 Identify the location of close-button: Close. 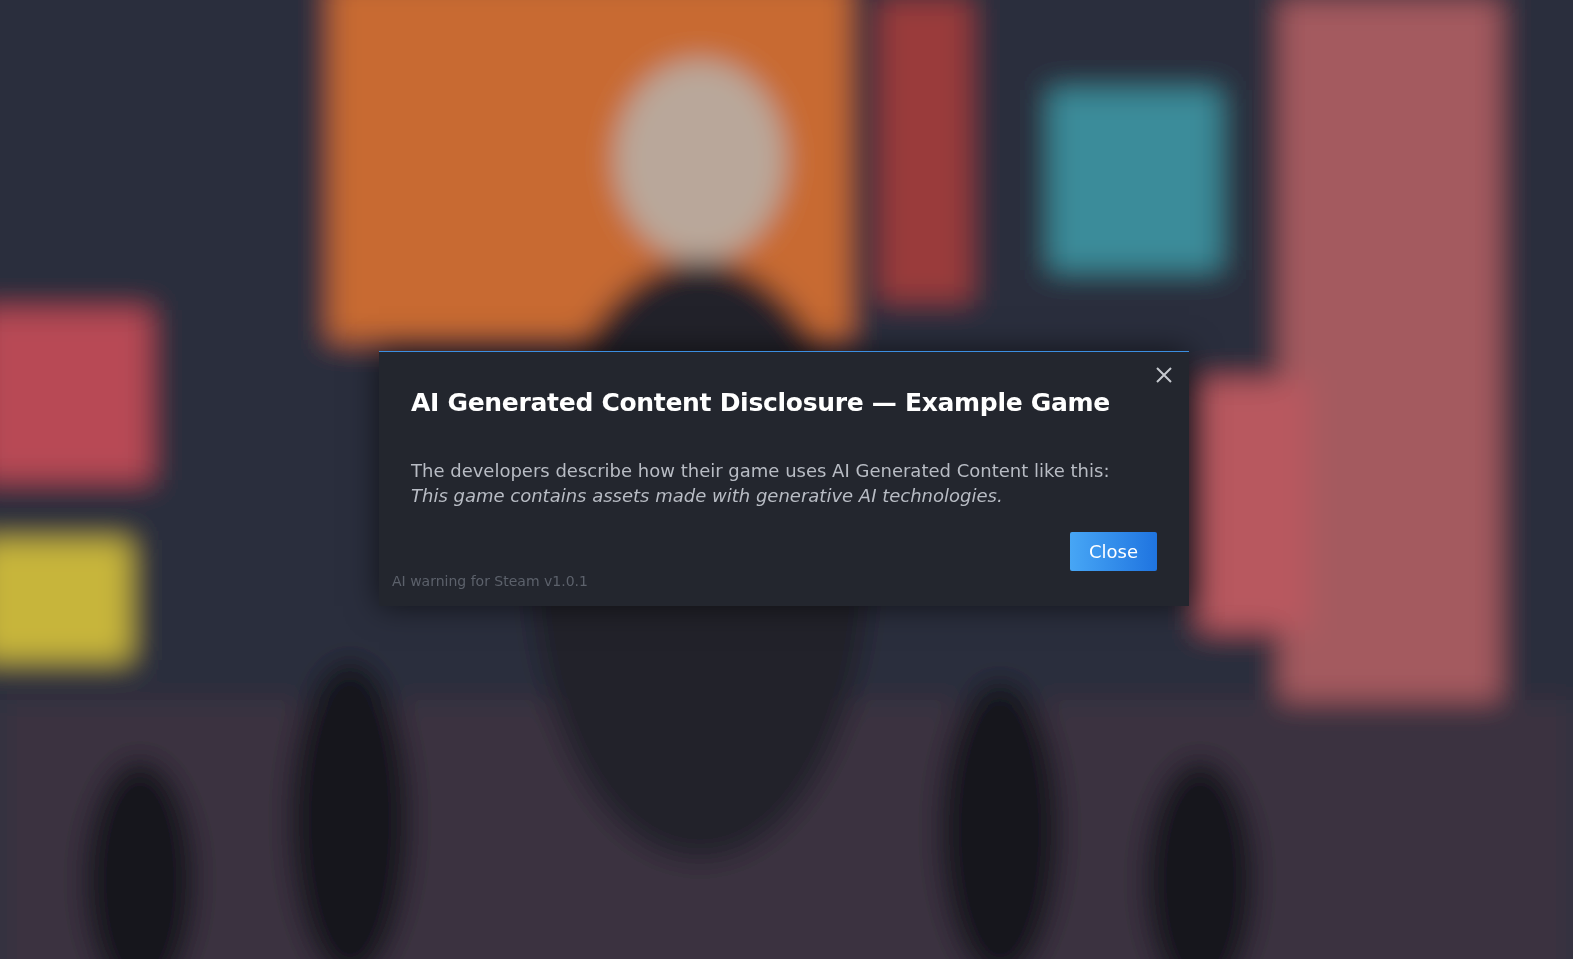
(1113, 551).